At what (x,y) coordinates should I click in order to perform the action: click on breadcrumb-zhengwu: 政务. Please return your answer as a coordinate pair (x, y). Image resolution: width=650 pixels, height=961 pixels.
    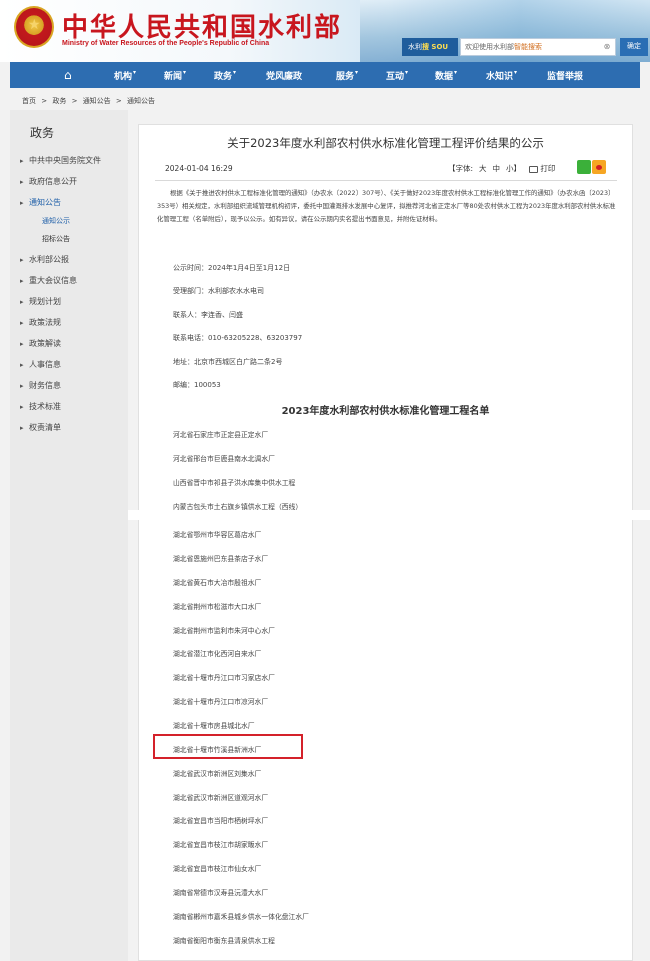
    Looking at the image, I should click on (59, 101).